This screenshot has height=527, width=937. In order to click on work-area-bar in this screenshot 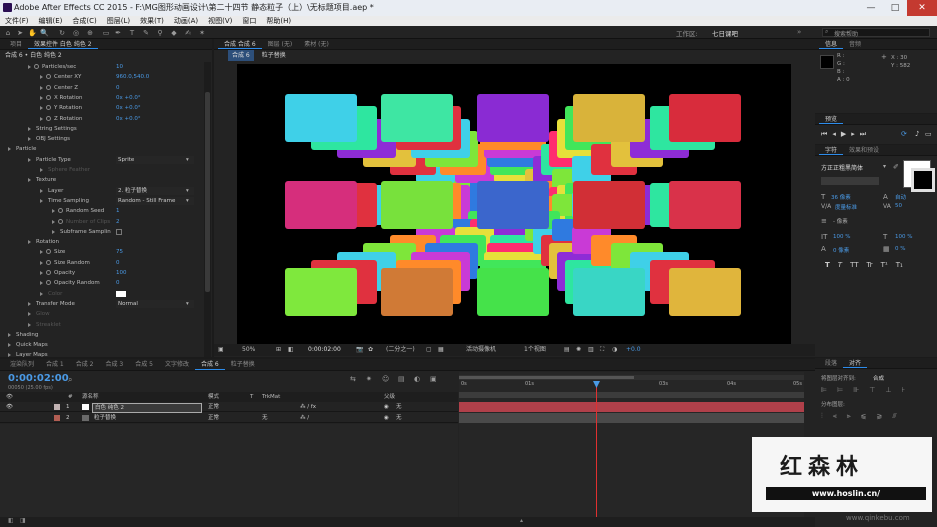, I will do `click(631, 377)`.